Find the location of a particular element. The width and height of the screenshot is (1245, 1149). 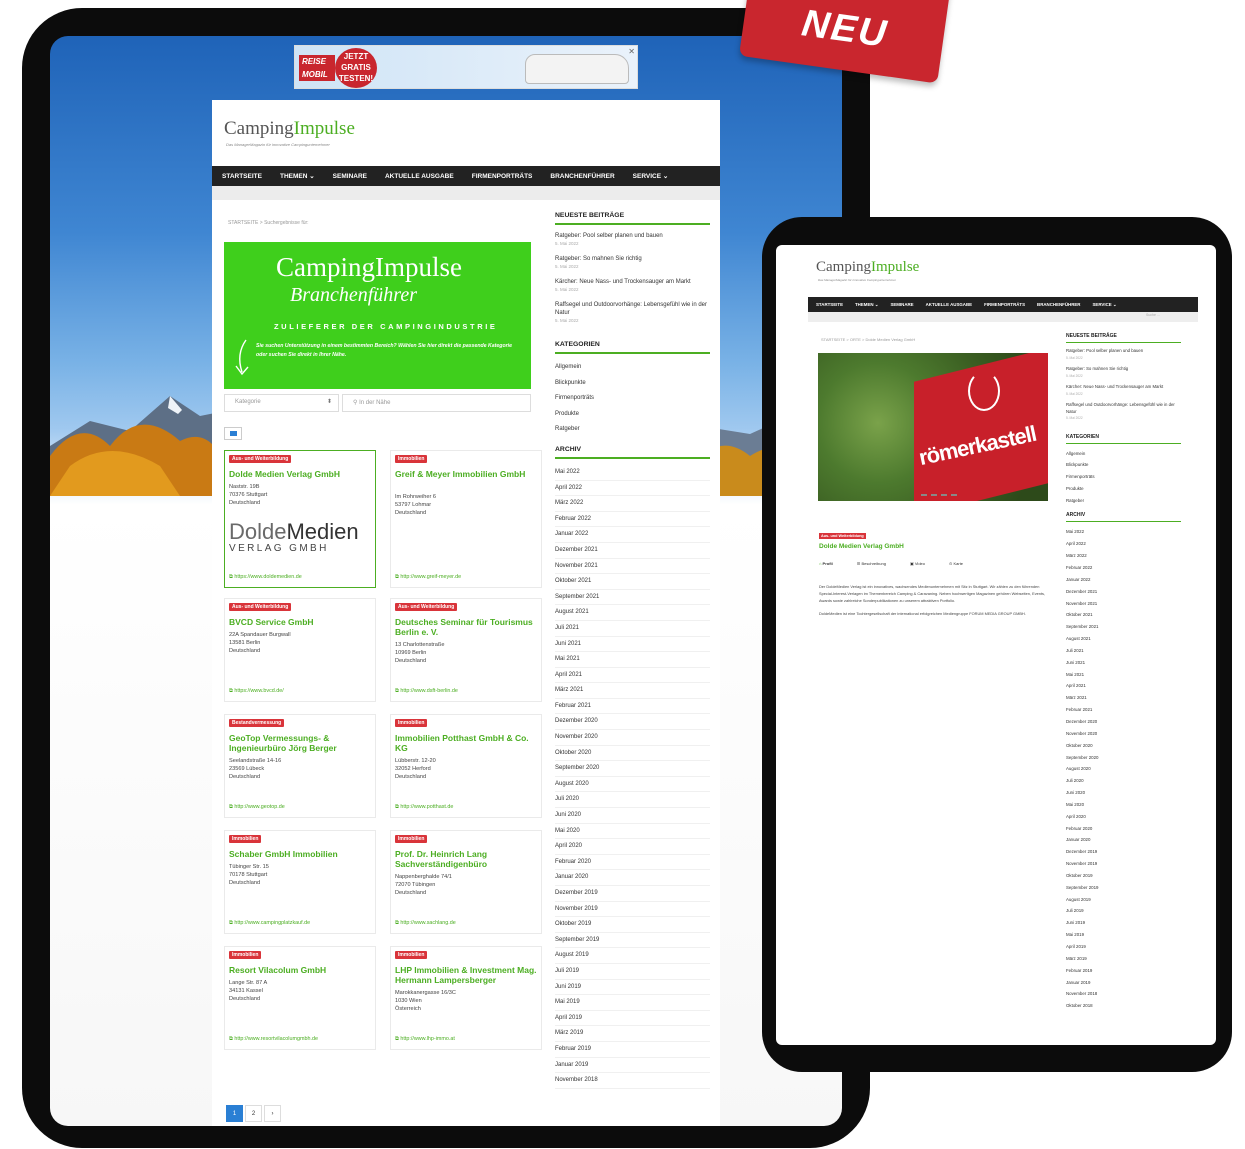

archive-link: Juni 2021 is located at coordinates (632, 645).